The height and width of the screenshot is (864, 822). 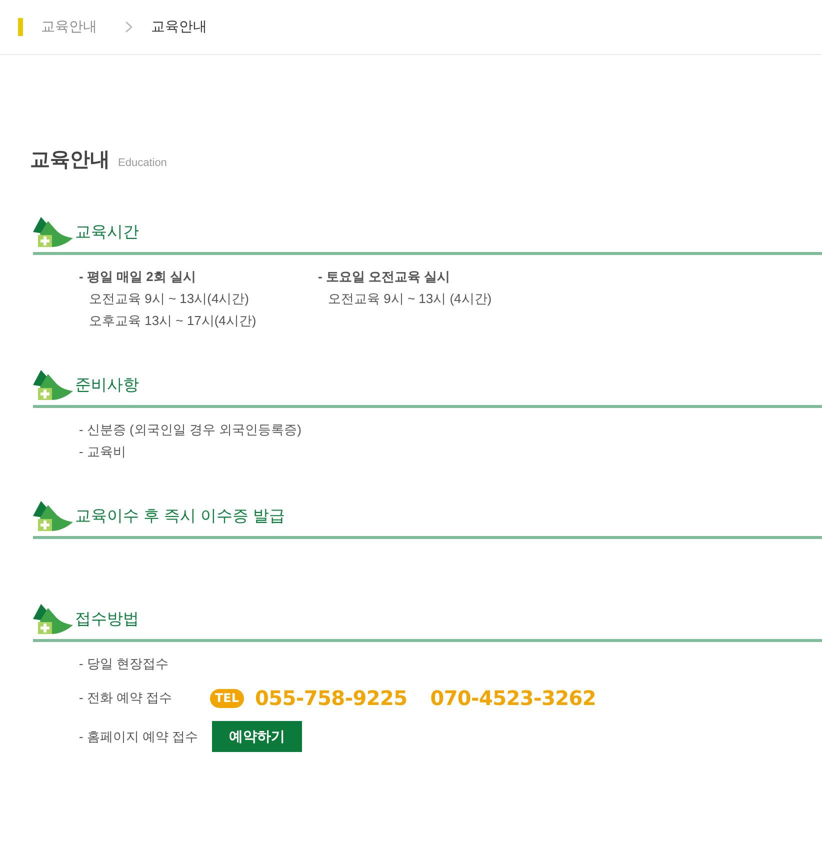 I want to click on page-subtitle: Education, so click(x=142, y=163).